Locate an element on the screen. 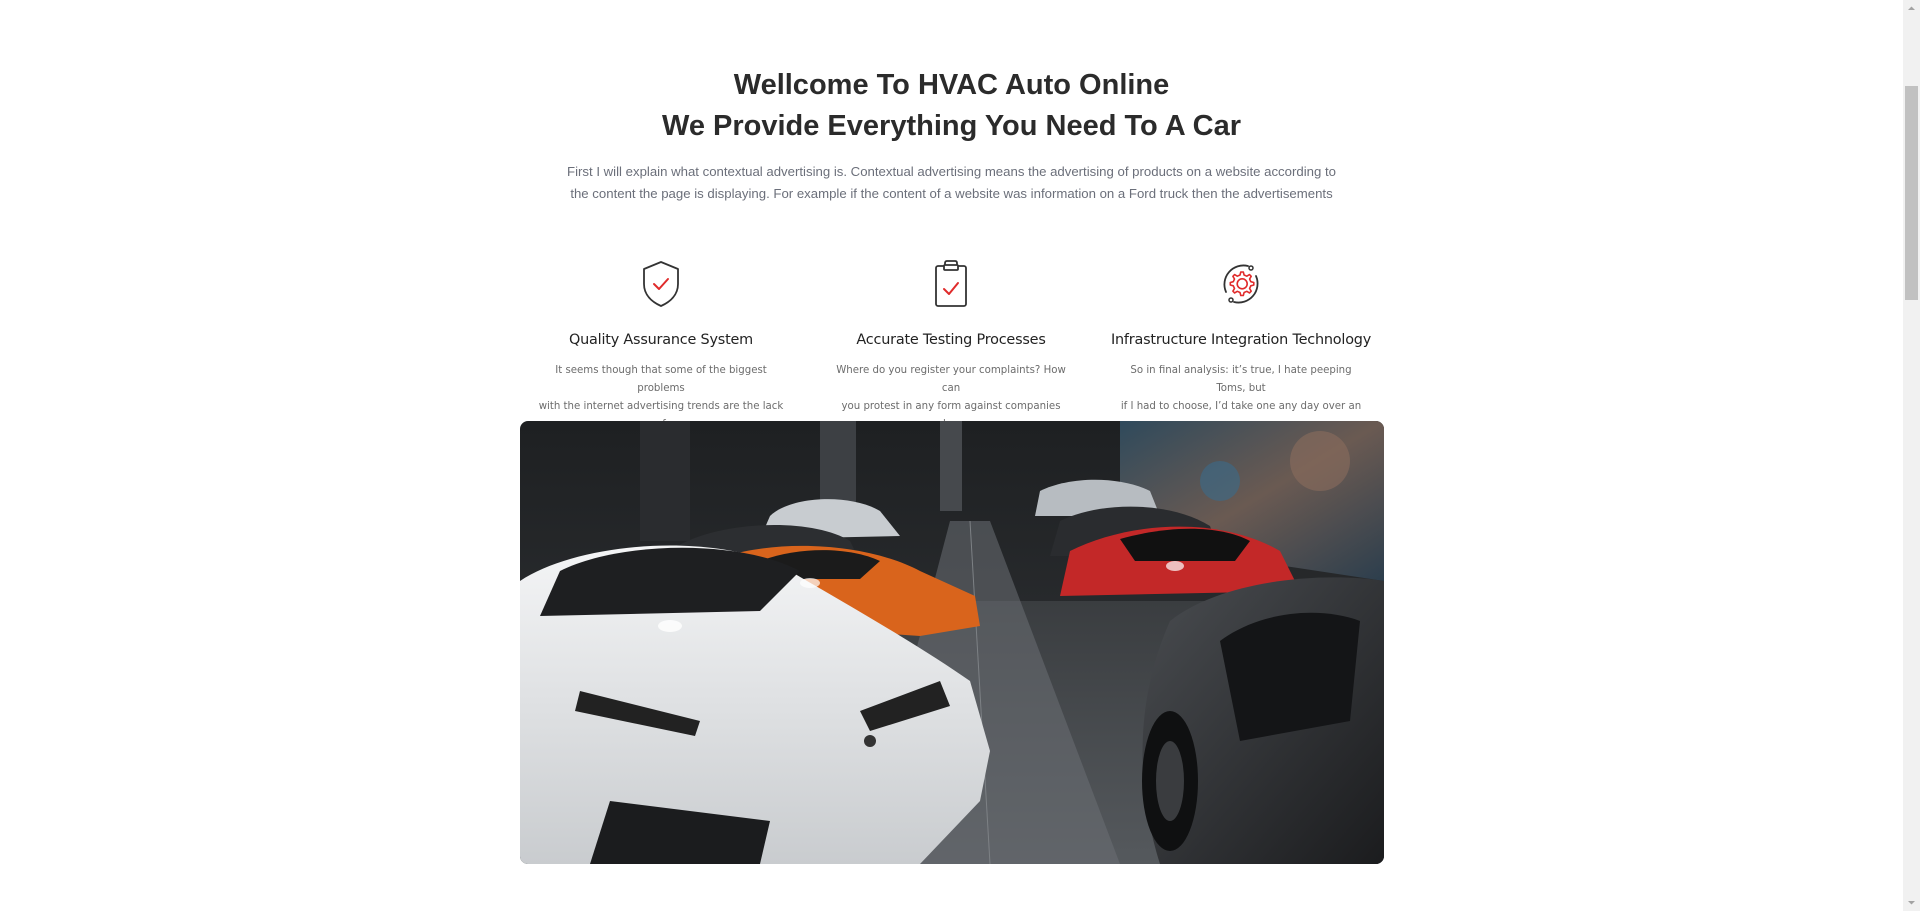 The width and height of the screenshot is (1920, 911). clipboard-check-icon is located at coordinates (951, 283).